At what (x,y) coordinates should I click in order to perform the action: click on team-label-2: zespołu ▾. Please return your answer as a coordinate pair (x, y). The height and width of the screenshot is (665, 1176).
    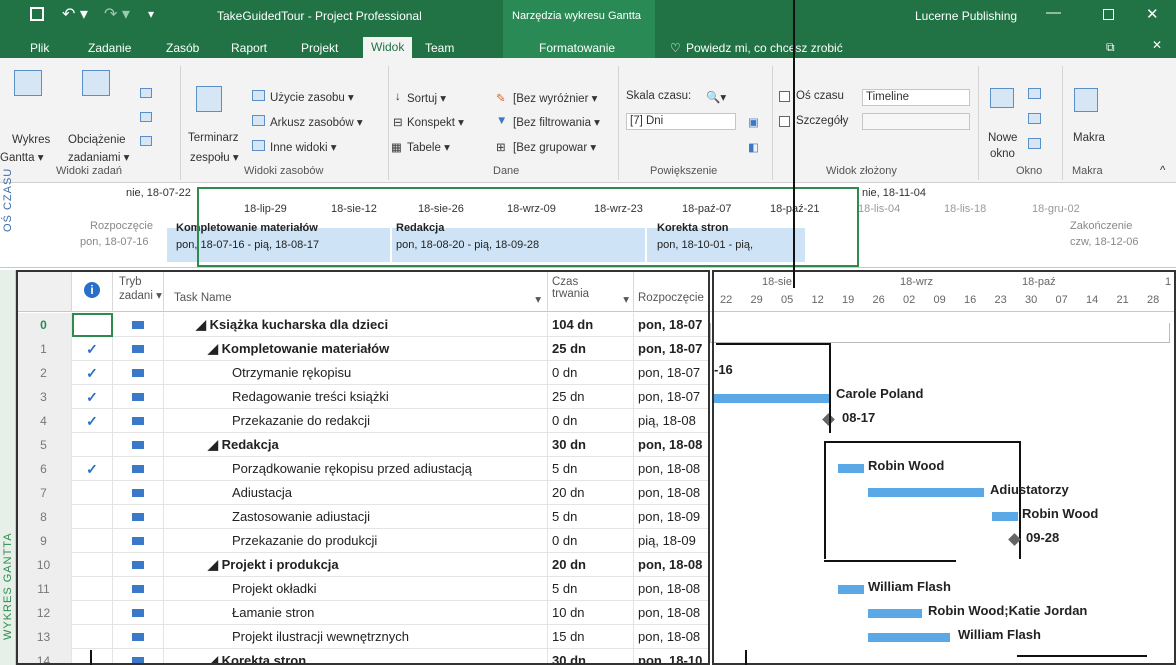
    Looking at the image, I should click on (214, 157).